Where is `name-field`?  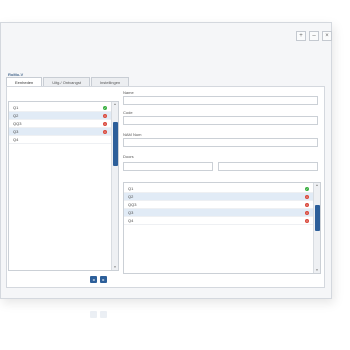
name-field is located at coordinates (220, 100).